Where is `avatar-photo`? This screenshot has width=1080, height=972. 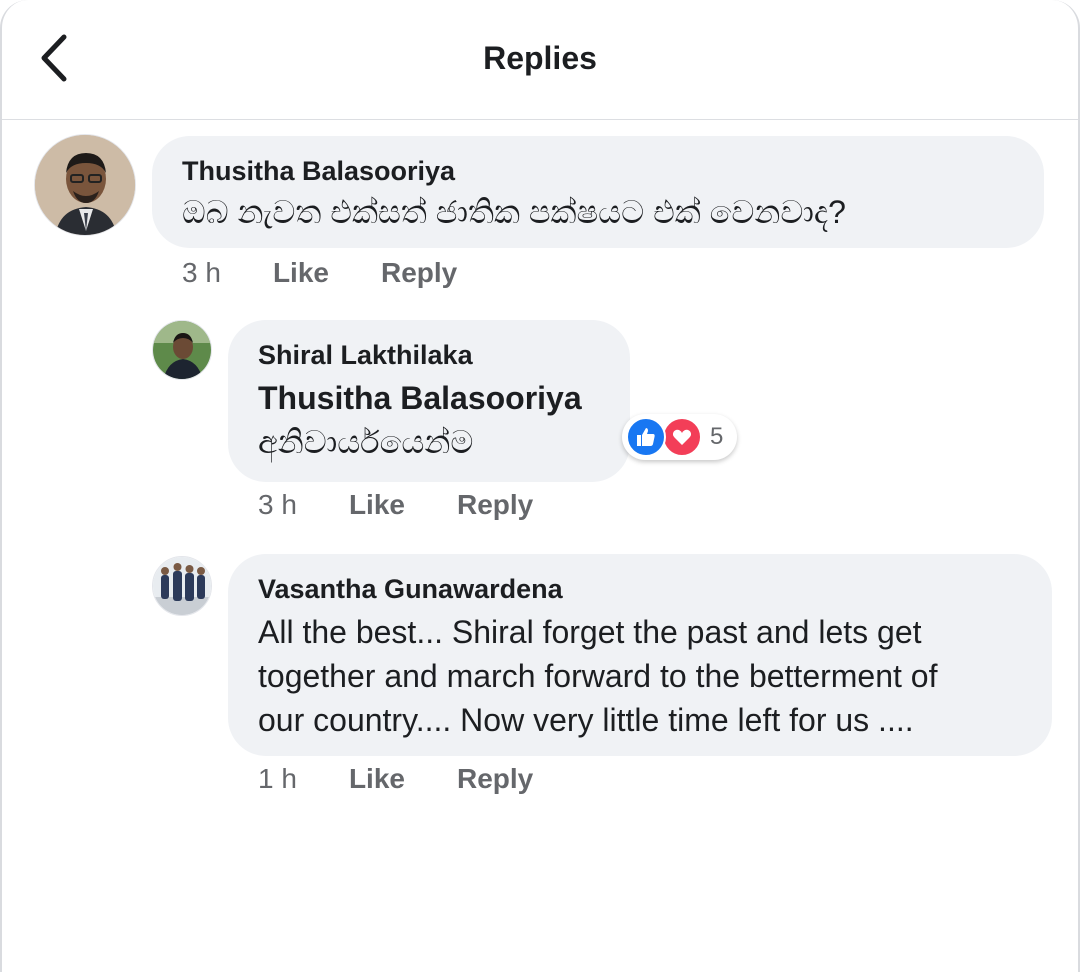 avatar-photo is located at coordinates (182, 586).